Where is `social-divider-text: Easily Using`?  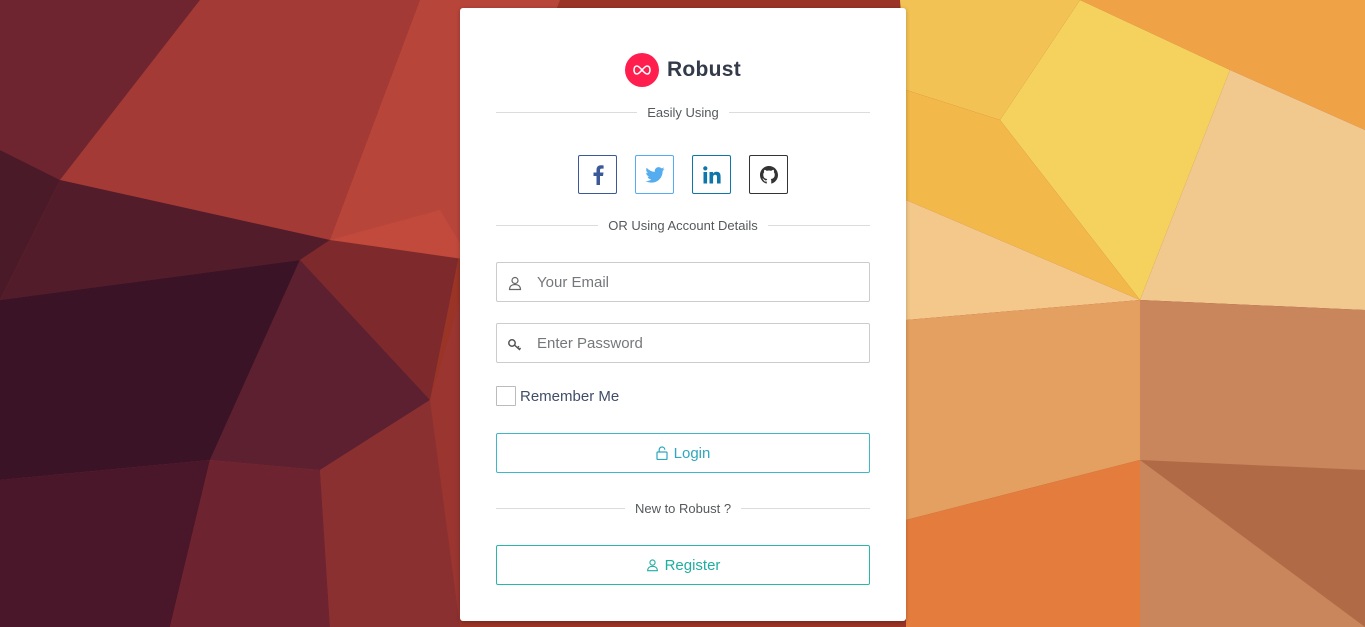
social-divider-text: Easily Using is located at coordinates (683, 112).